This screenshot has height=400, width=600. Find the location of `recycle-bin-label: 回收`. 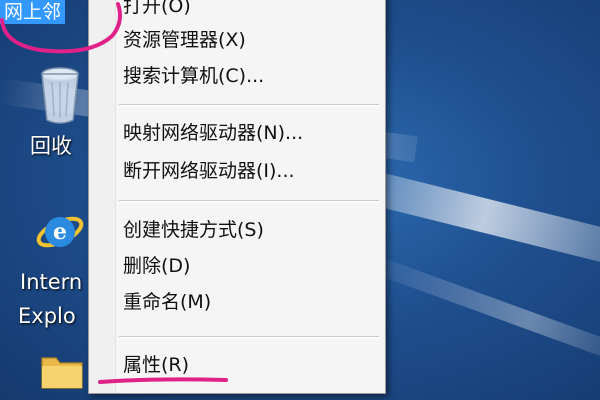

recycle-bin-label: 回收 is located at coordinates (51, 146).